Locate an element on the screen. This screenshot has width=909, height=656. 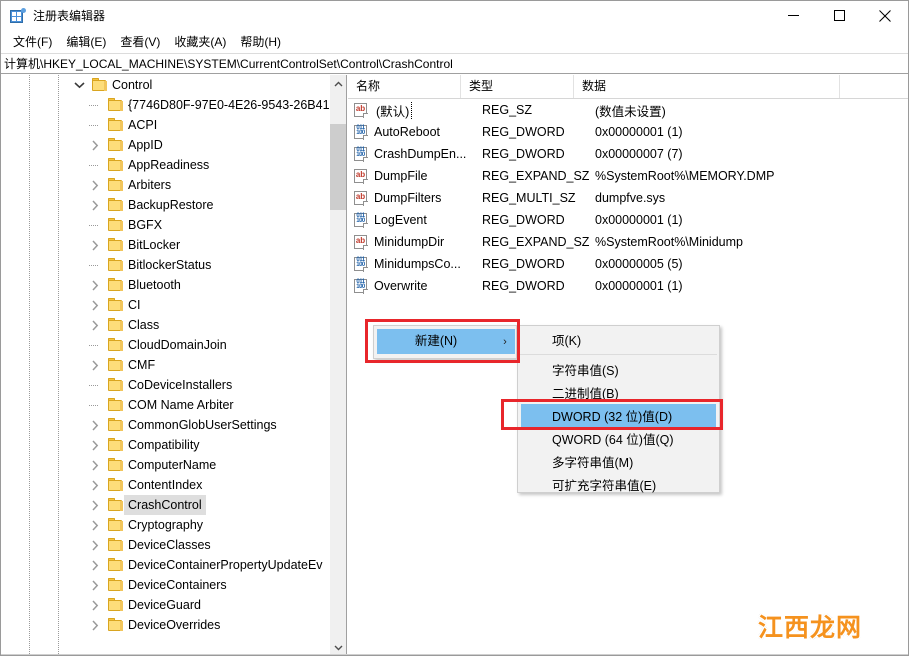
context-menu-item: 可扩充字符串值(E) is located at coordinates (618, 484).